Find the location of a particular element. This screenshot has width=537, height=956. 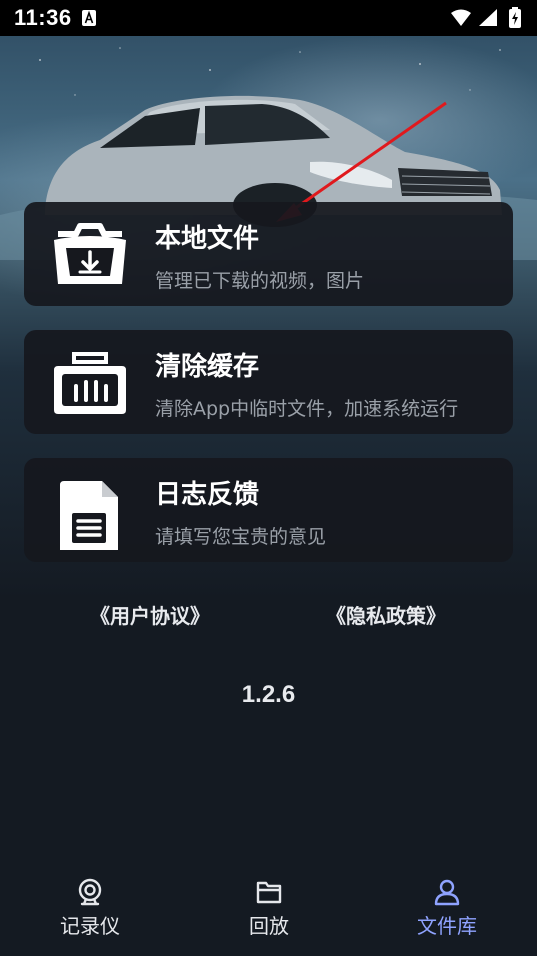

battery-icon is located at coordinates (515, 17).